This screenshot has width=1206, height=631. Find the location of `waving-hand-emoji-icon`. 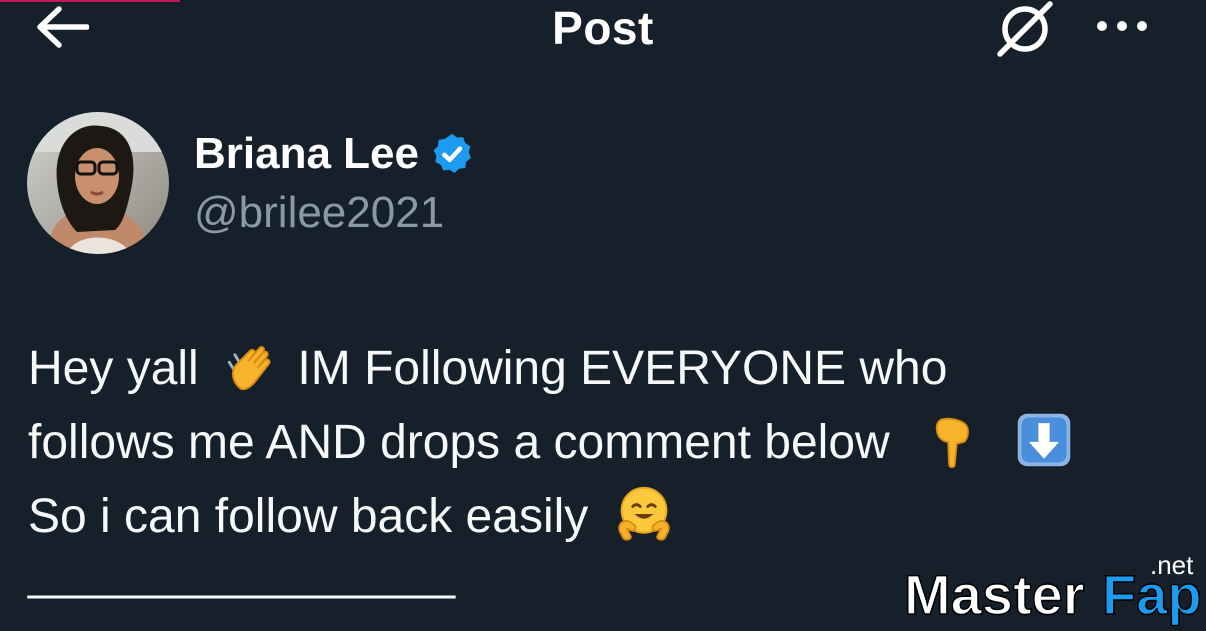

waving-hand-emoji-icon is located at coordinates (249, 368).